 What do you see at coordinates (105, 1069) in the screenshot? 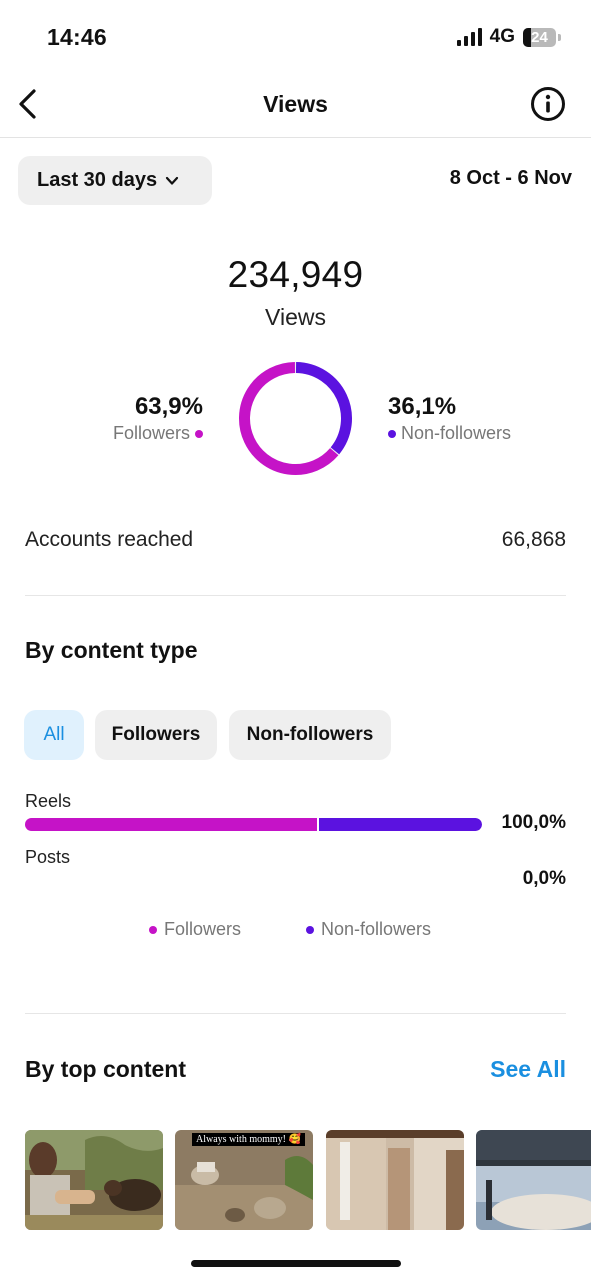
I see `top-content-title: By top content` at bounding box center [105, 1069].